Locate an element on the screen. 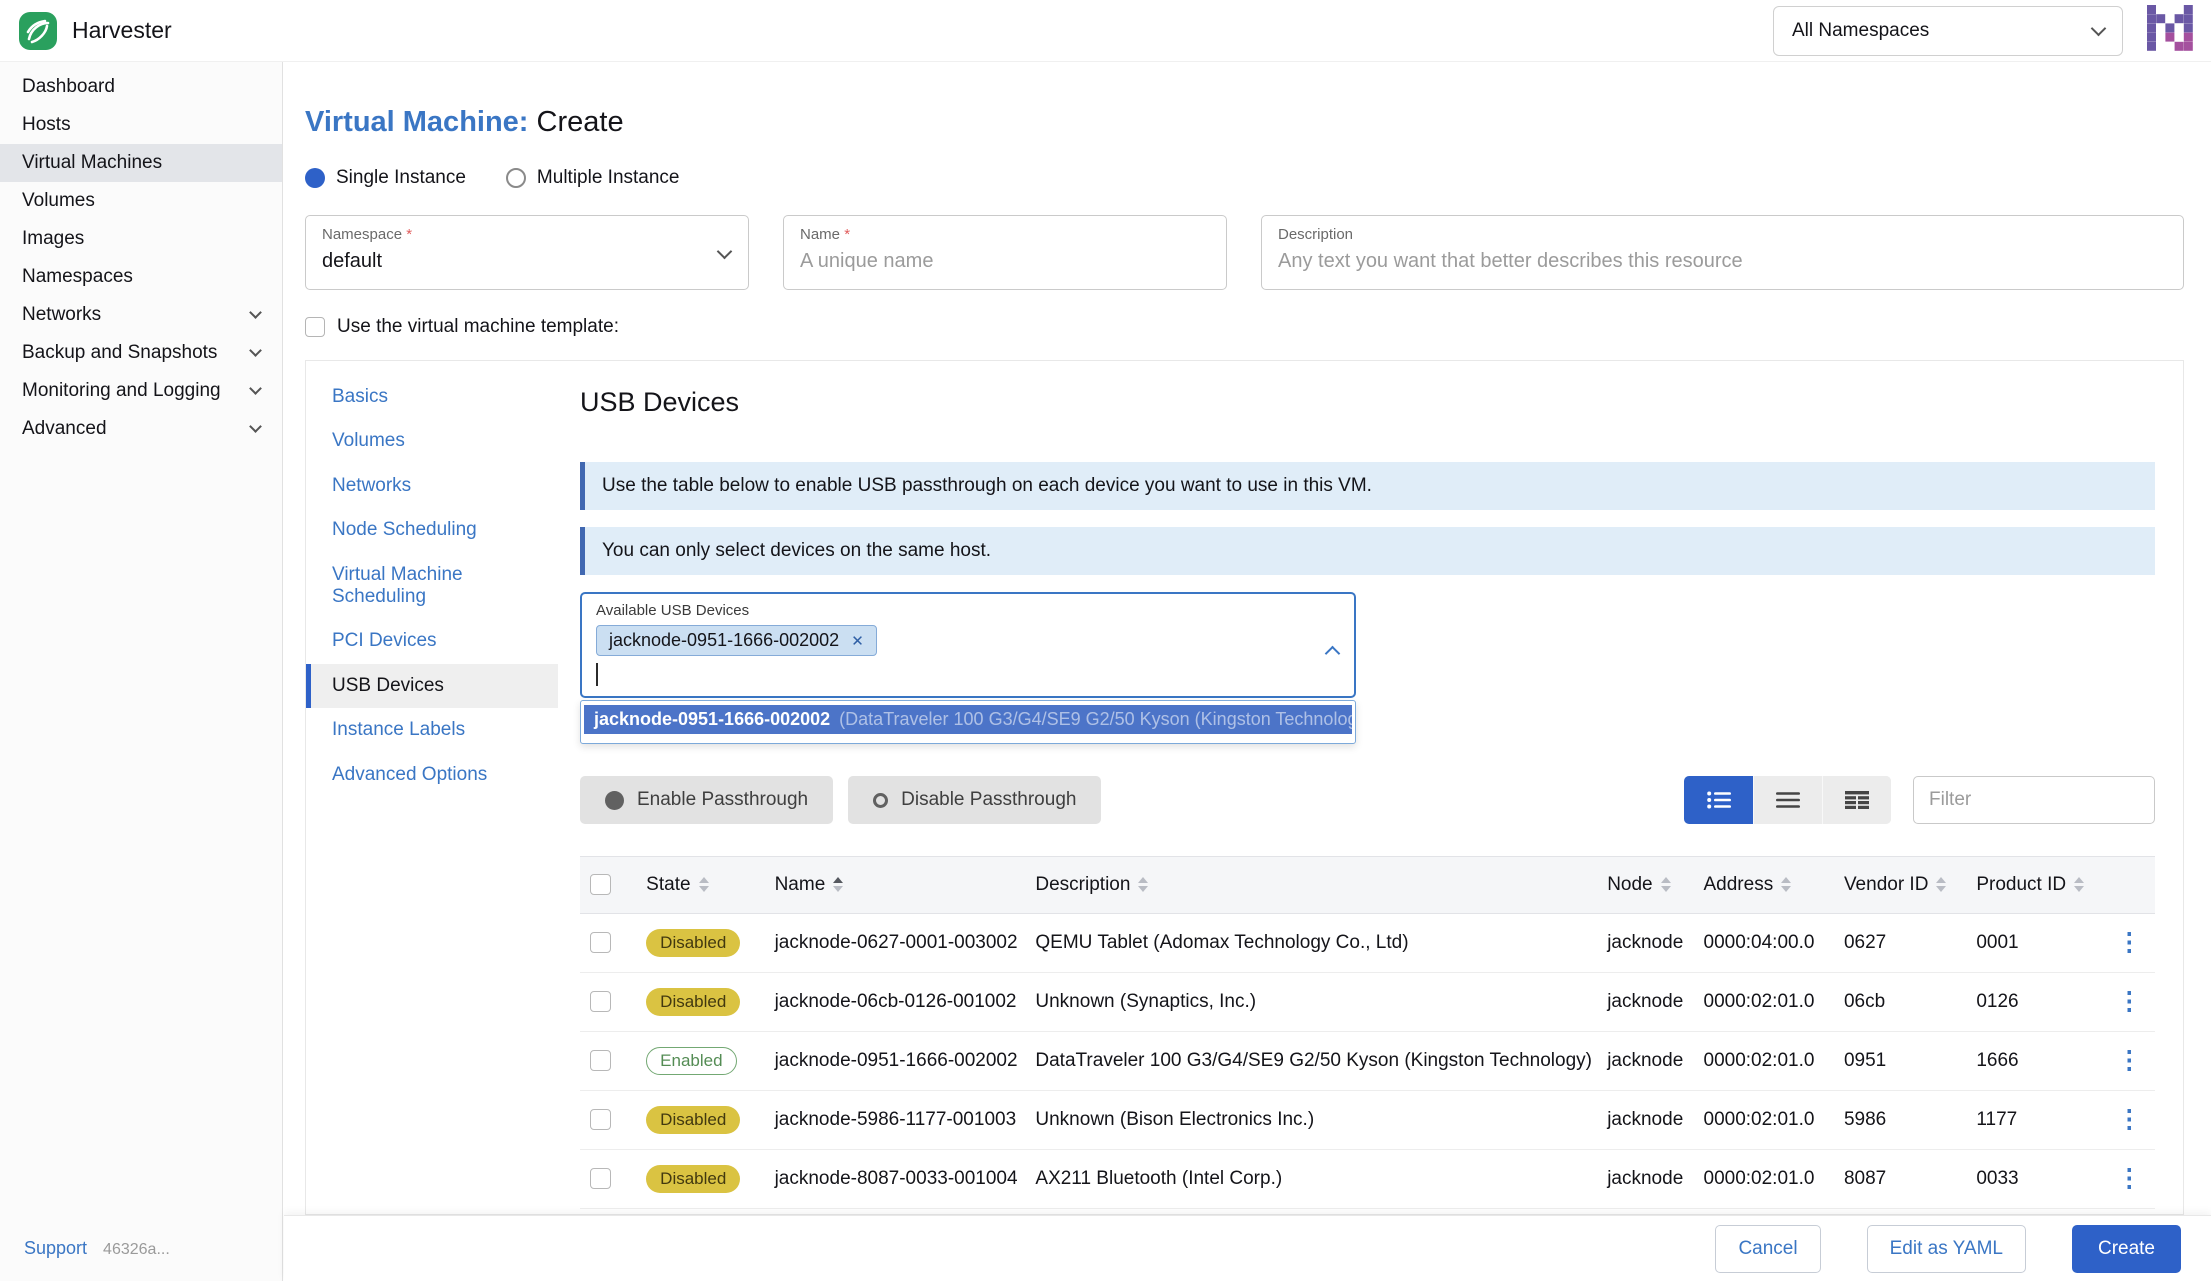 The image size is (2211, 1281). column-header-address: Address is located at coordinates (1763, 885).